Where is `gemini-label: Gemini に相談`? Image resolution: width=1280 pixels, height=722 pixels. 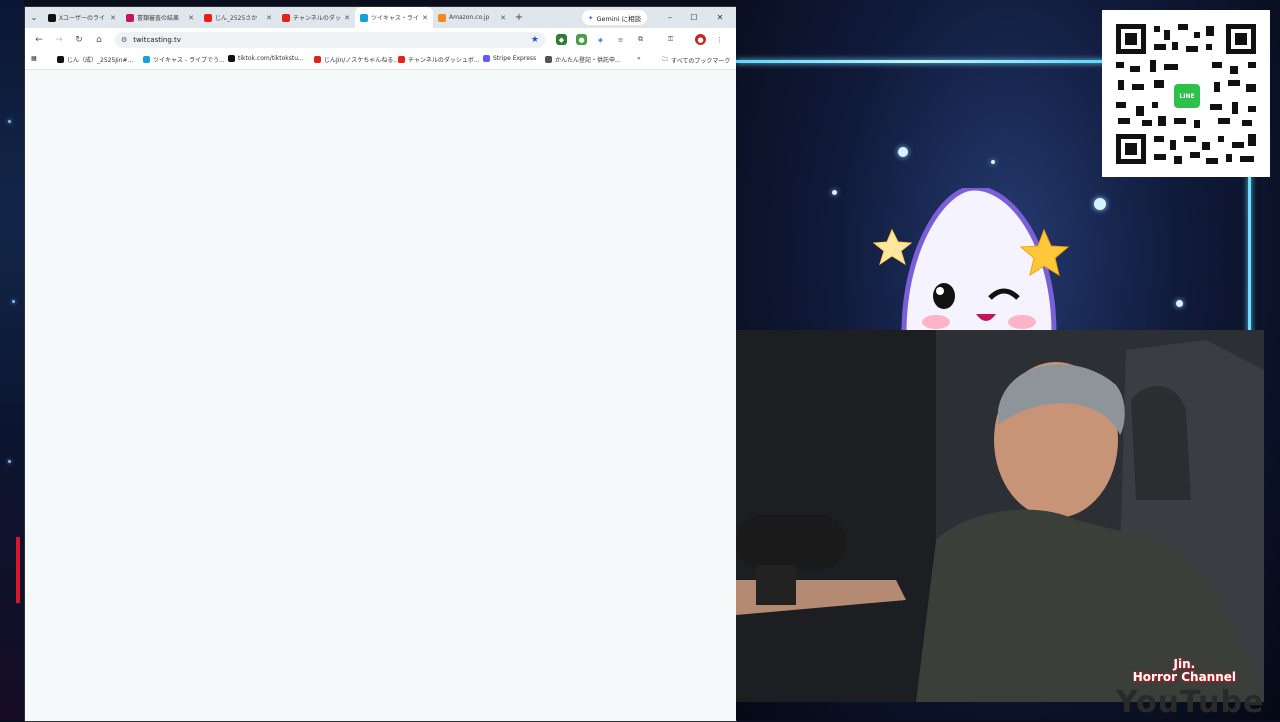 gemini-label: Gemini に相談 is located at coordinates (619, 18).